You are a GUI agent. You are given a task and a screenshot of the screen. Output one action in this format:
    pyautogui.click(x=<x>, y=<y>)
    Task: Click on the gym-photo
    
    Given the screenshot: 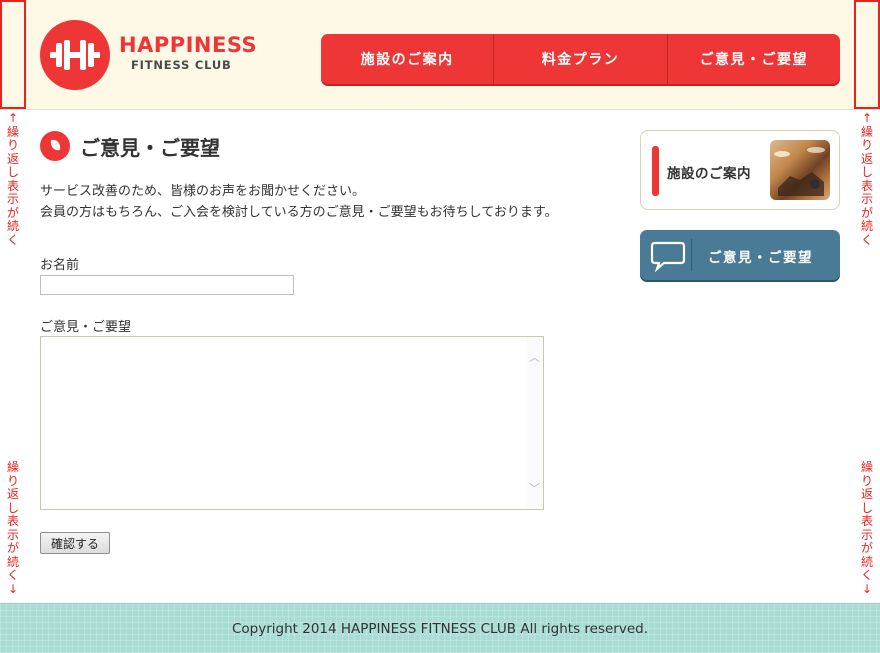 What is the action you would take?
    pyautogui.click(x=800, y=170)
    